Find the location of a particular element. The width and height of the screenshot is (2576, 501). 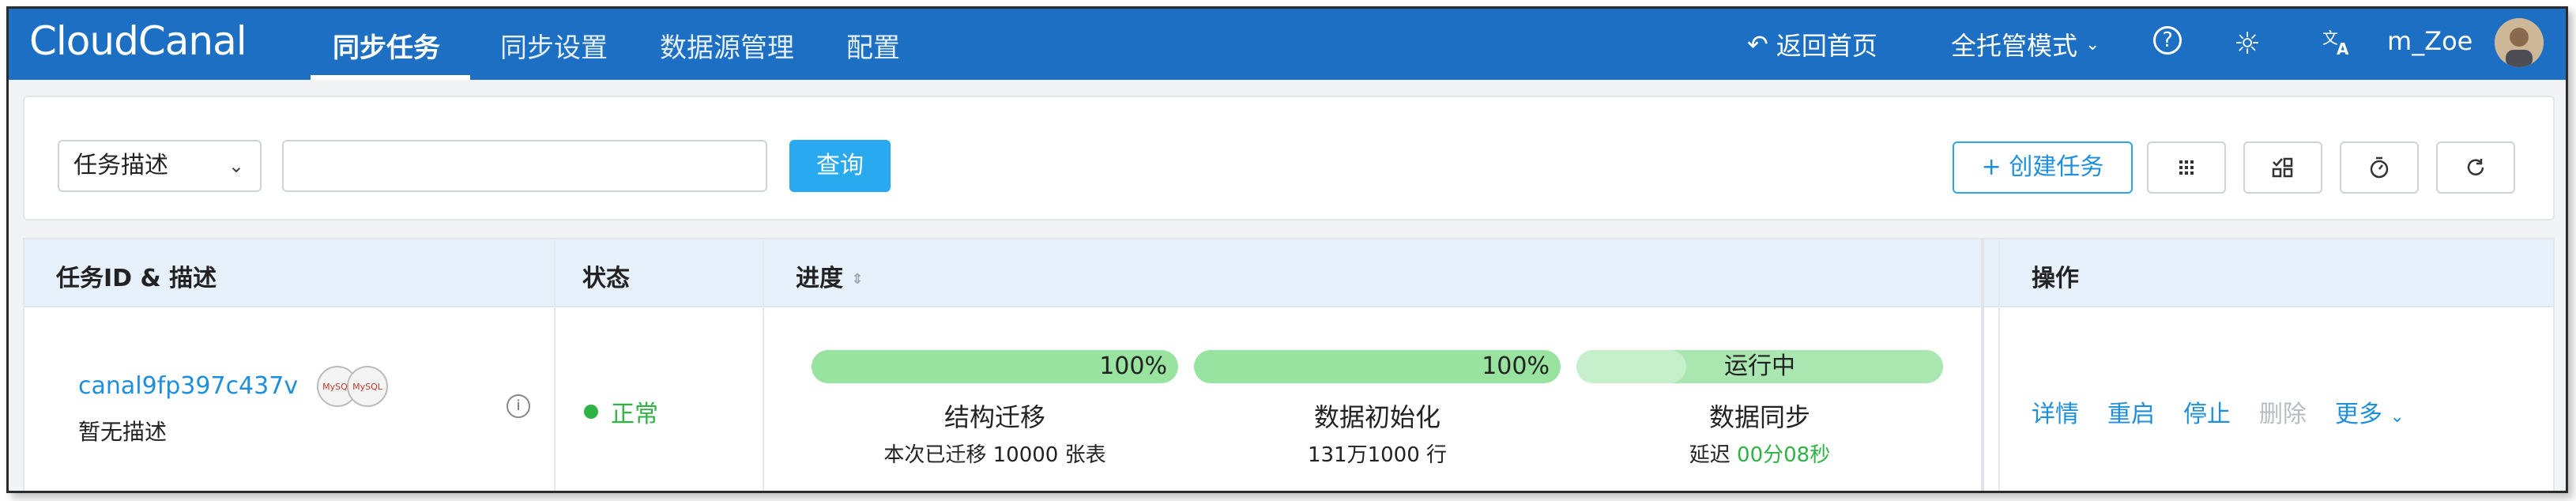

header-progress: 进度 ⇕ is located at coordinates (830, 275).